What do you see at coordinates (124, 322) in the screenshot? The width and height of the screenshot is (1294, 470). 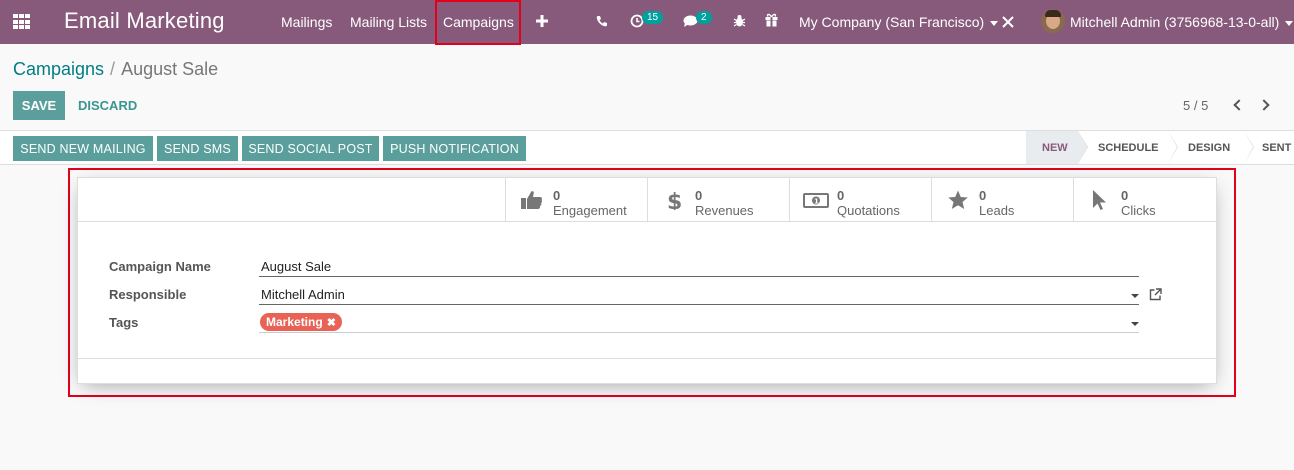 I see `tags-label: Tags` at bounding box center [124, 322].